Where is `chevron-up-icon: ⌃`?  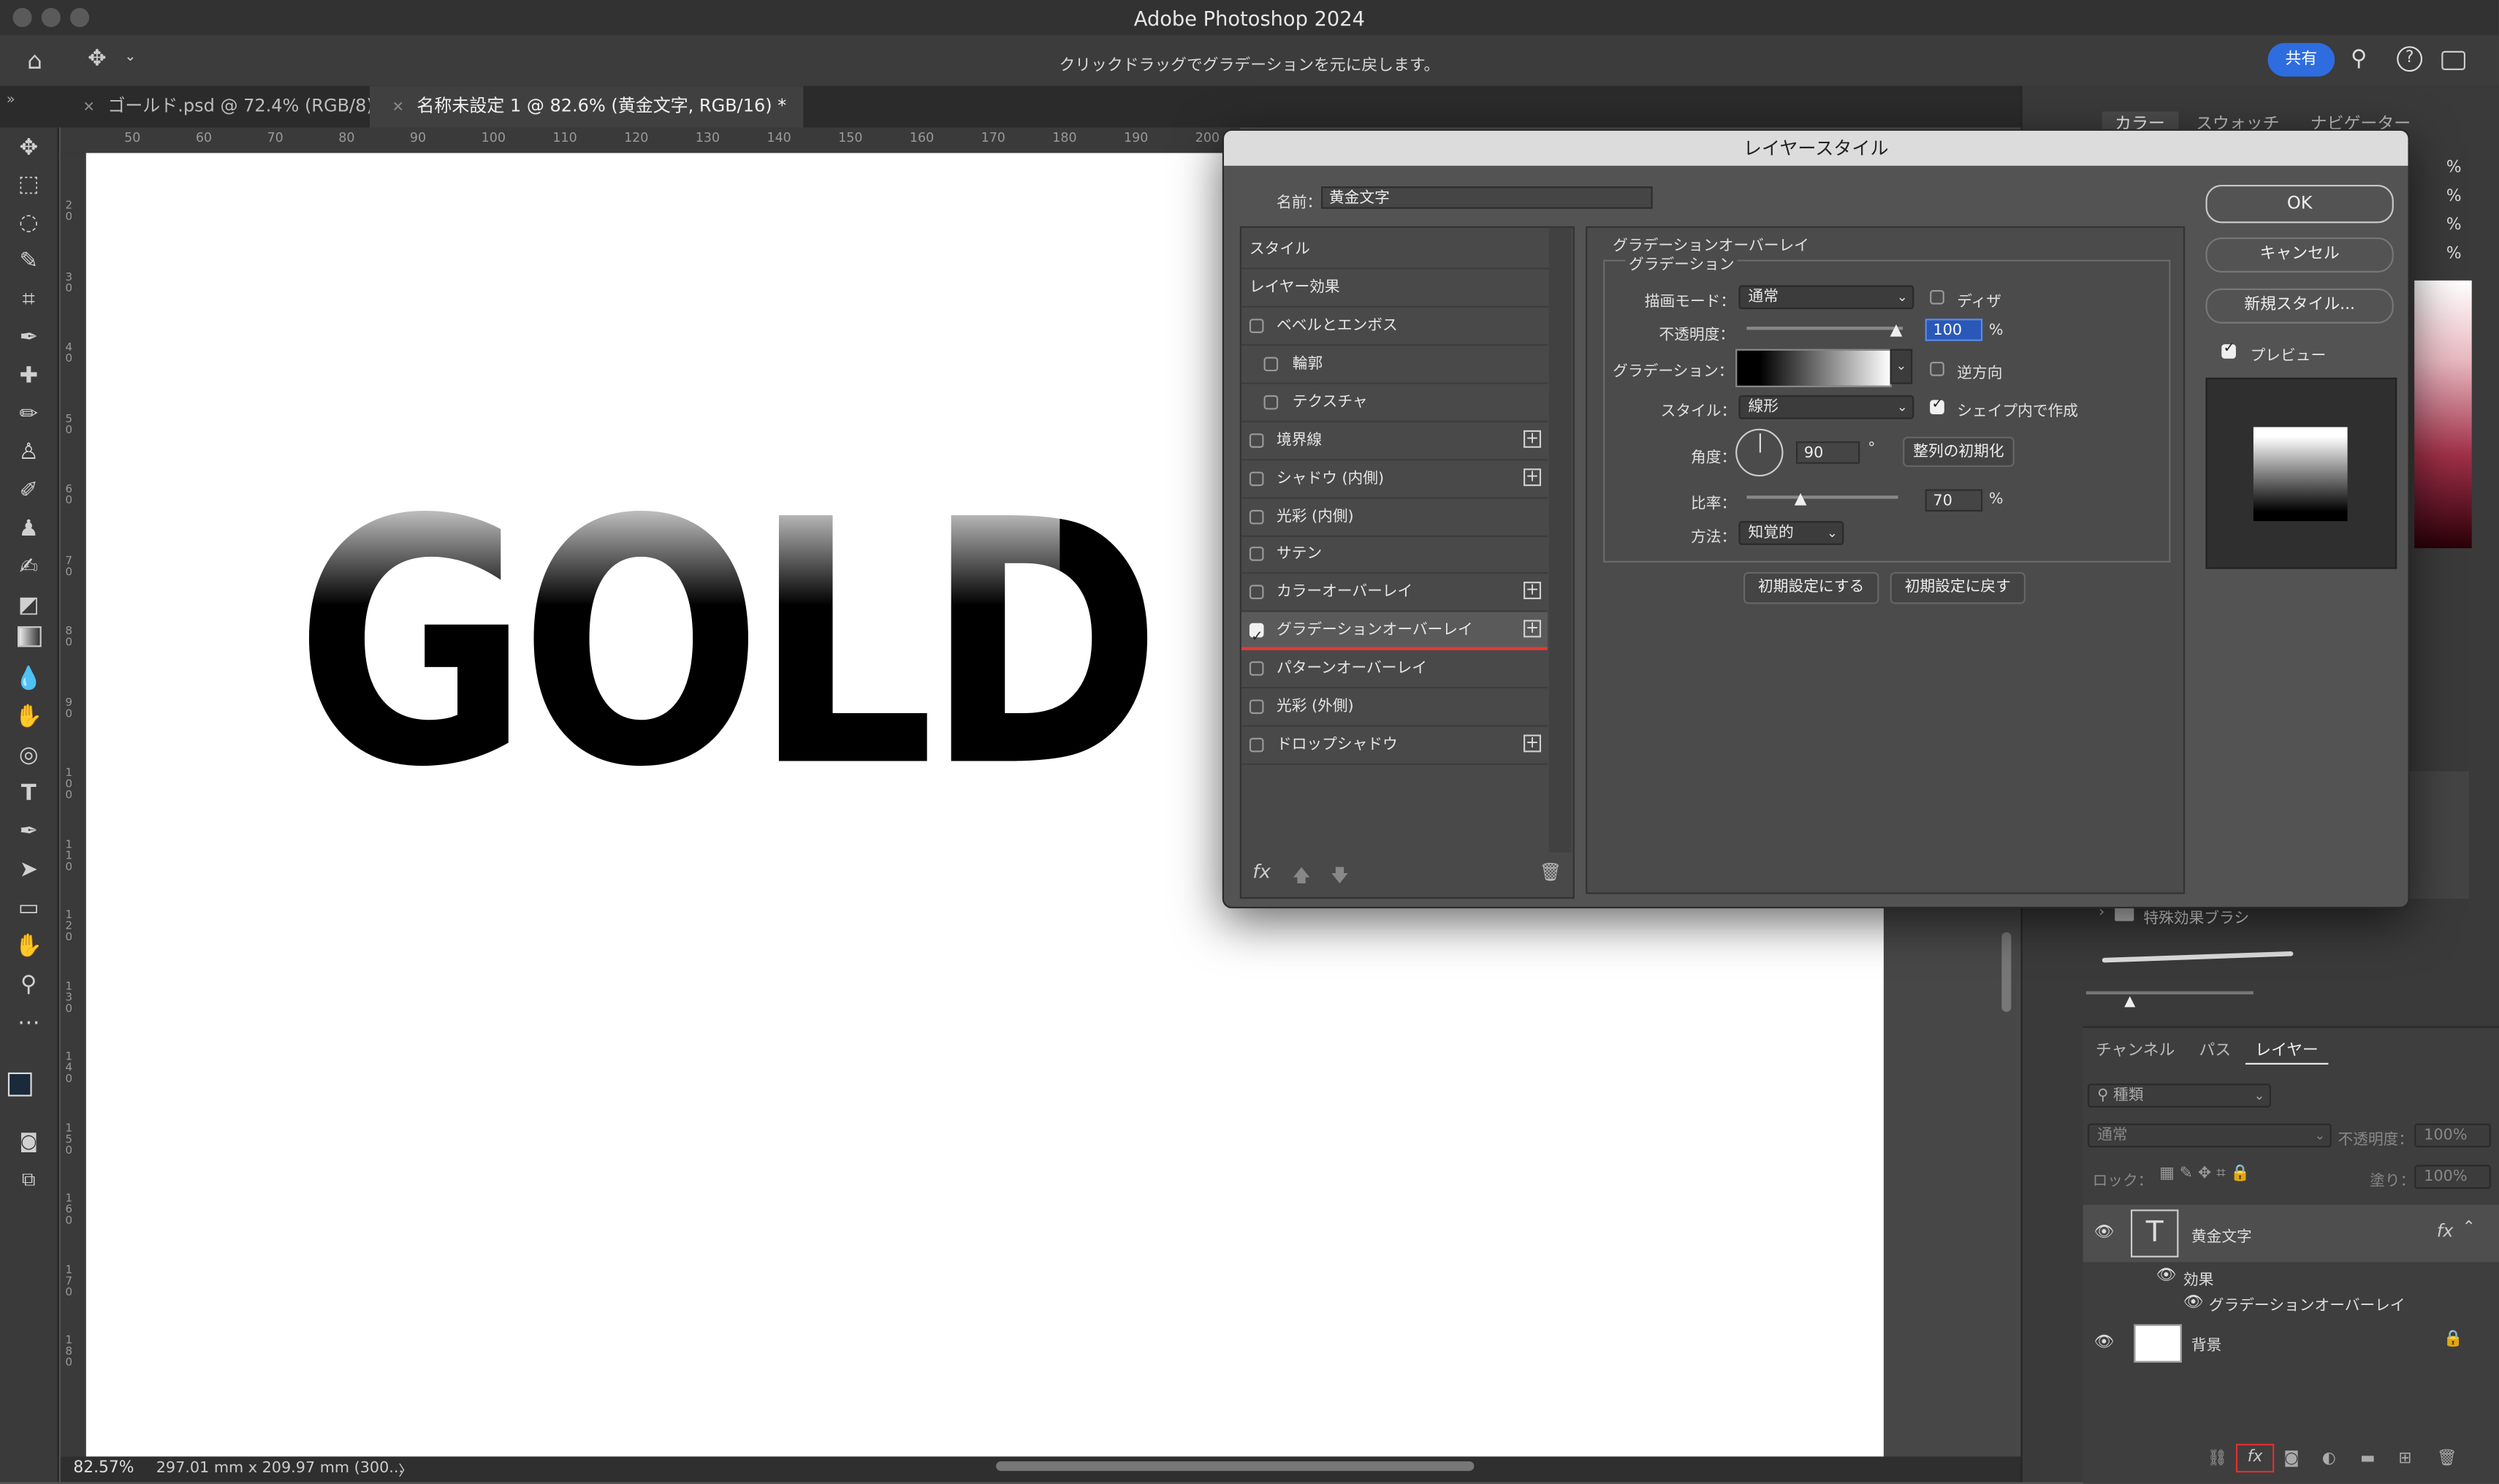 chevron-up-icon: ⌃ is located at coordinates (2469, 1227).